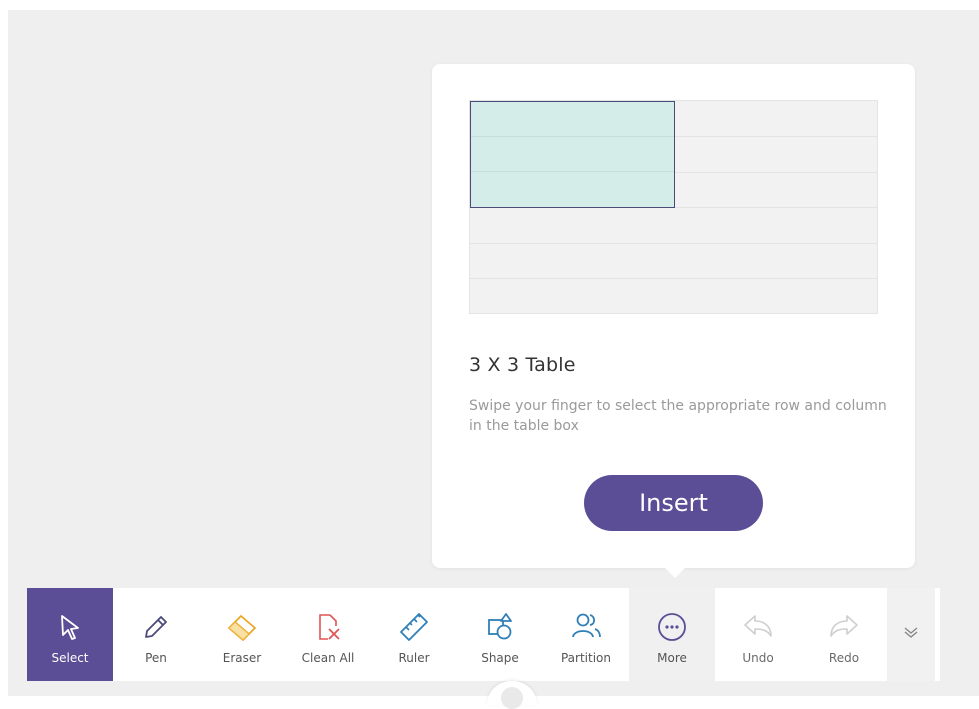 The height and width of the screenshot is (709, 979). What do you see at coordinates (156, 658) in the screenshot?
I see `tool-label: Pen` at bounding box center [156, 658].